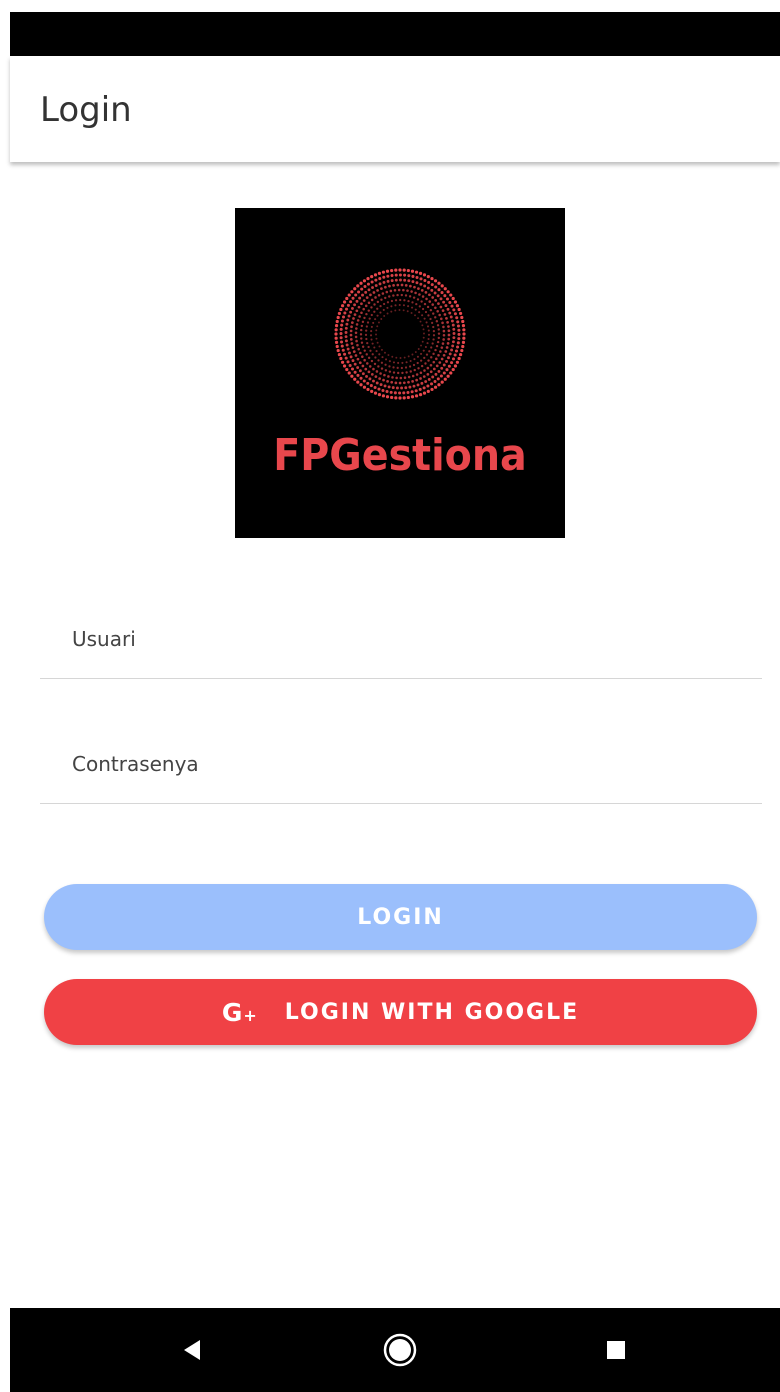 The image size is (780, 1392). I want to click on app-logo: FPGestiona, so click(400, 373).